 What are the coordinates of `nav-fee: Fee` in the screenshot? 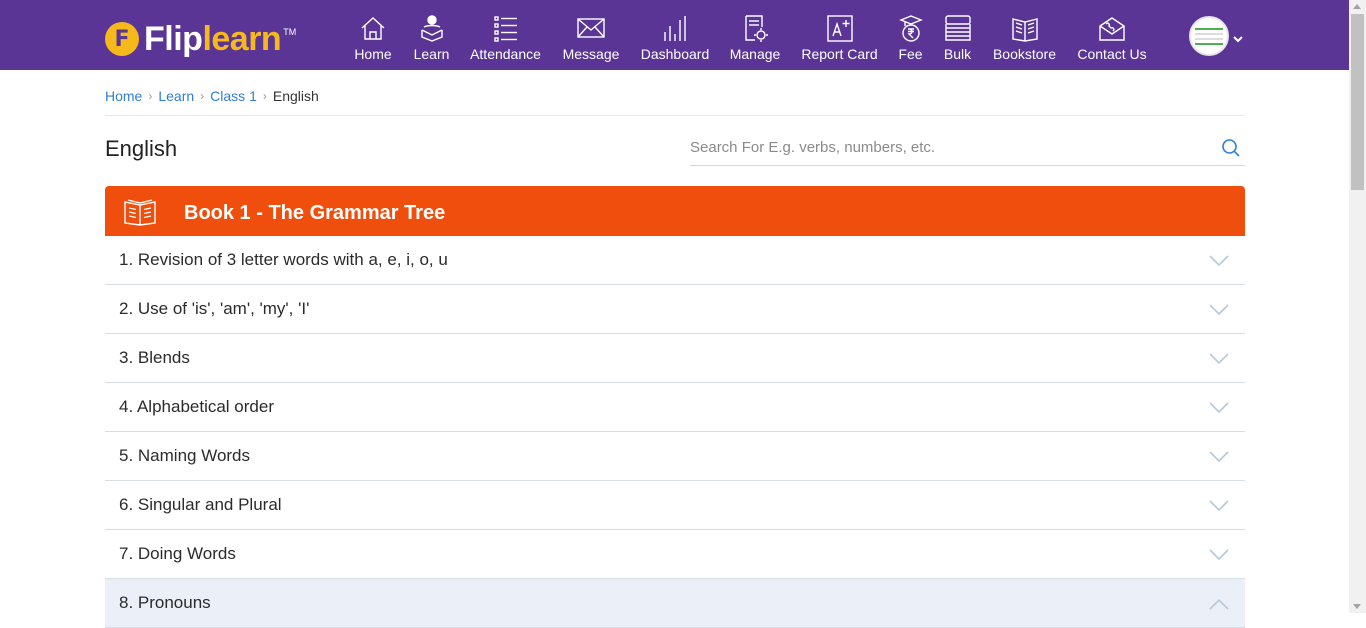 It's located at (910, 38).